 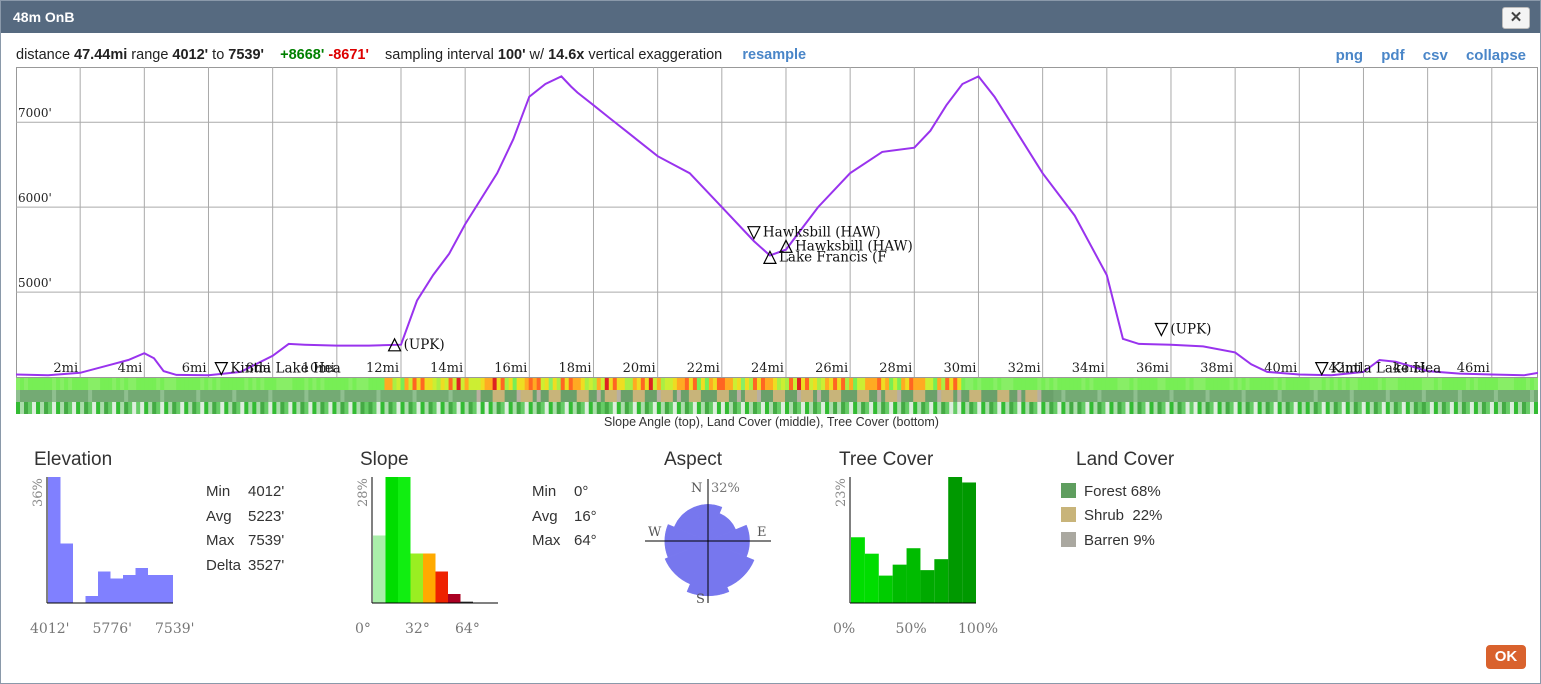 What do you see at coordinates (1506, 657) in the screenshot?
I see `ok-button: OK` at bounding box center [1506, 657].